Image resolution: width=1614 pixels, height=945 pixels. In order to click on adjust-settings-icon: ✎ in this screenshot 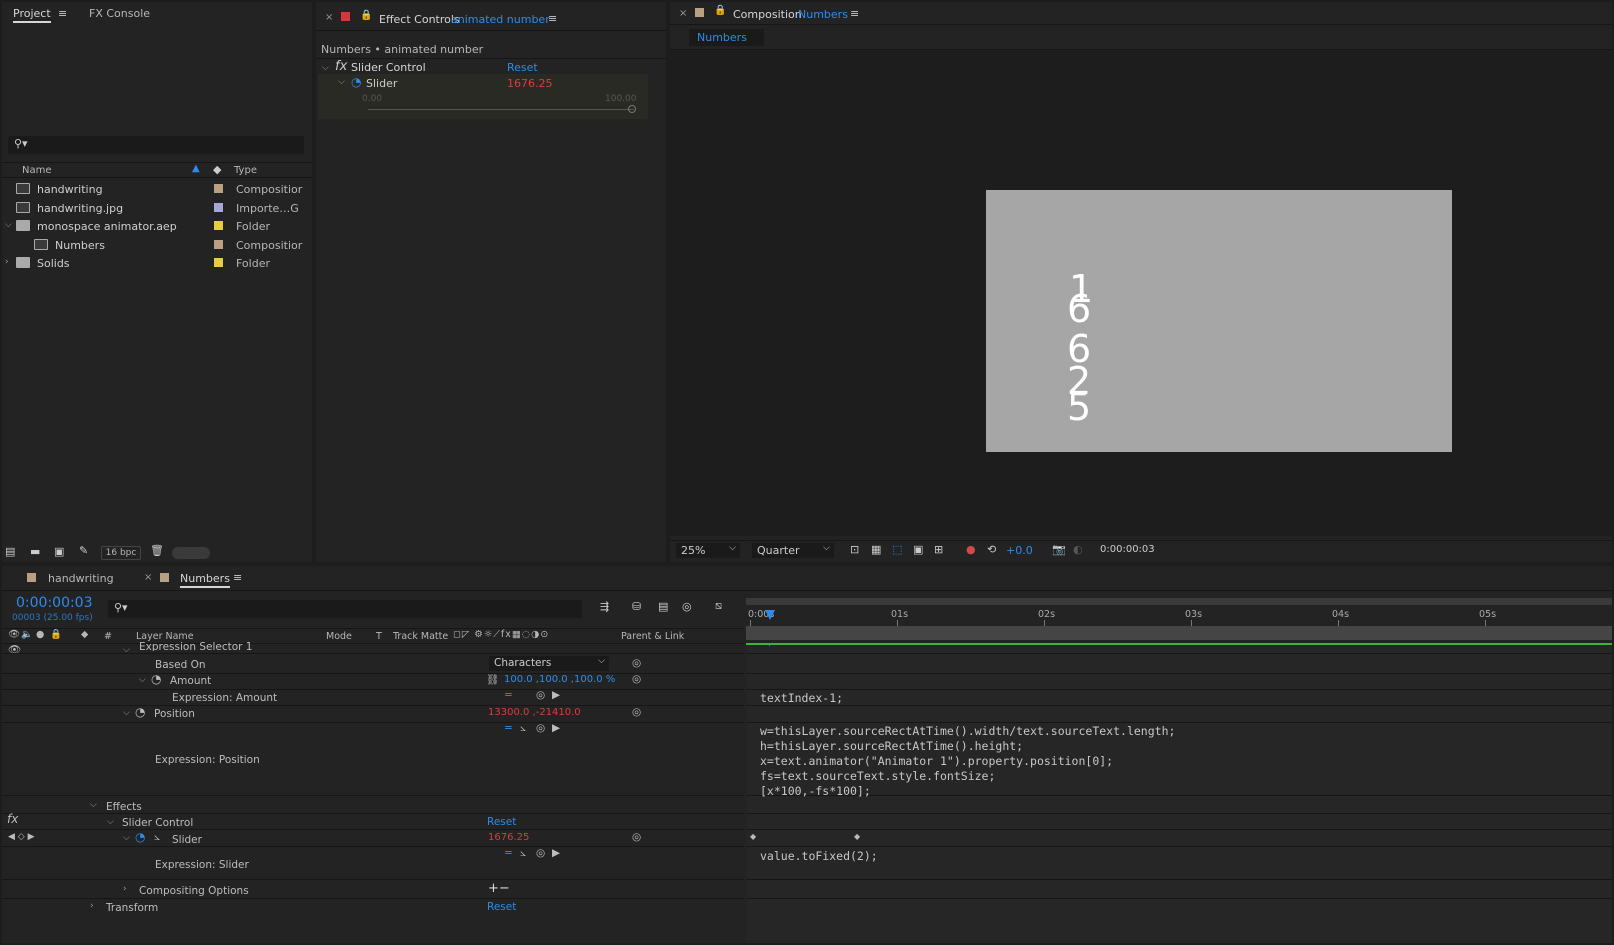, I will do `click(83, 550)`.